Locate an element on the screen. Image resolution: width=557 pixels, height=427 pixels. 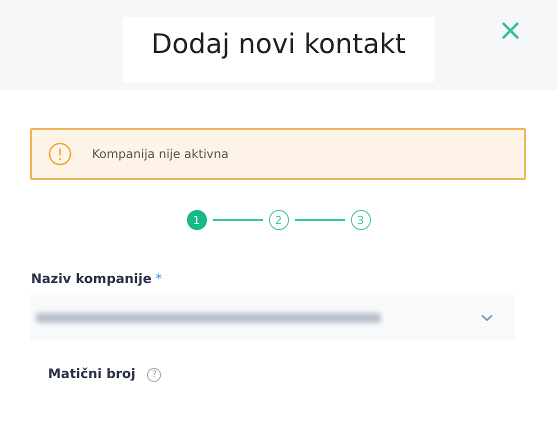
company-select is located at coordinates (272, 318).